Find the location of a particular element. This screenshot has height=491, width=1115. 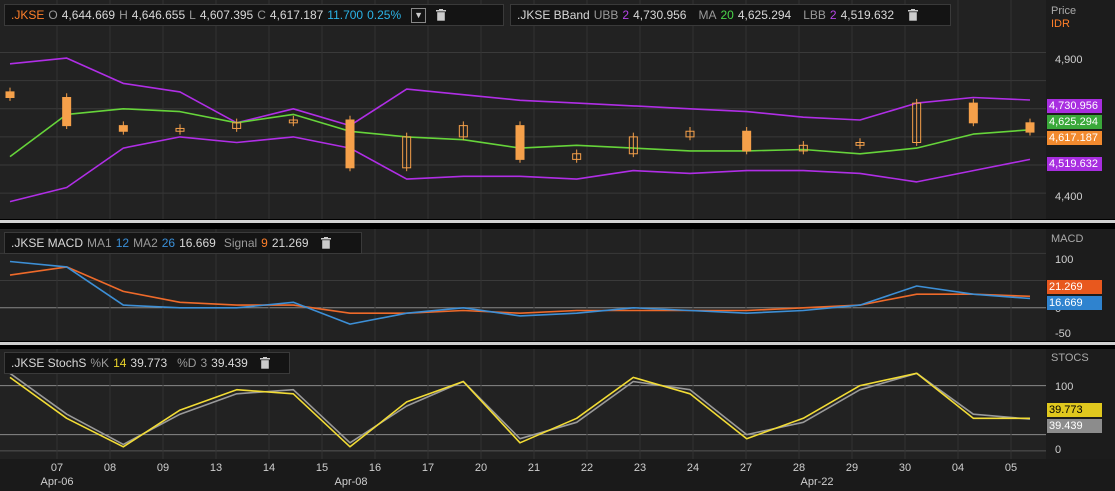

high-value: 4,646.655 is located at coordinates (158, 15).